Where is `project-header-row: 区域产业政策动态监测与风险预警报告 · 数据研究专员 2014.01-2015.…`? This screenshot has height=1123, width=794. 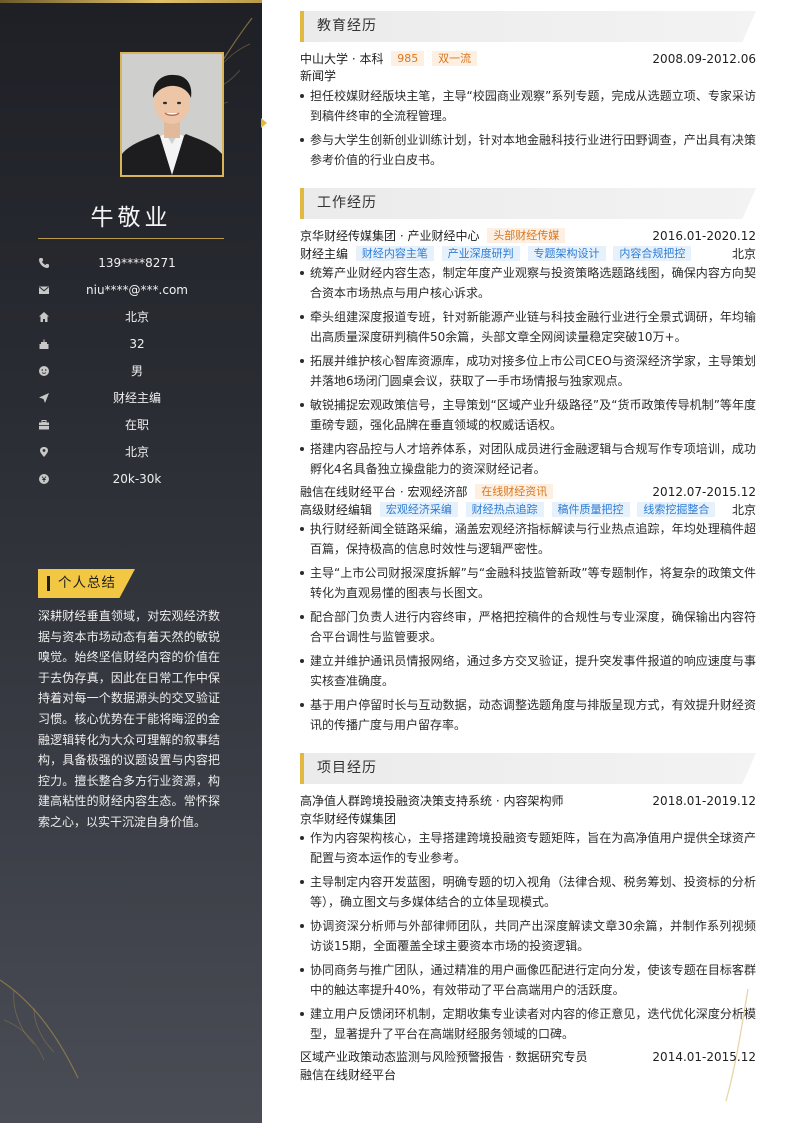
project-header-row: 区域产业政策动态监测与风险预警报告 · 数据研究专员 2014.01-2015.… is located at coordinates (528, 1057).